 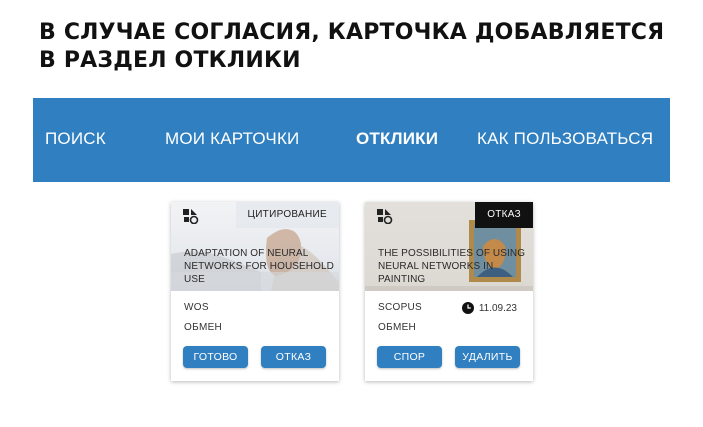 I want to click on card-date: 11.09.23, so click(x=489, y=308).